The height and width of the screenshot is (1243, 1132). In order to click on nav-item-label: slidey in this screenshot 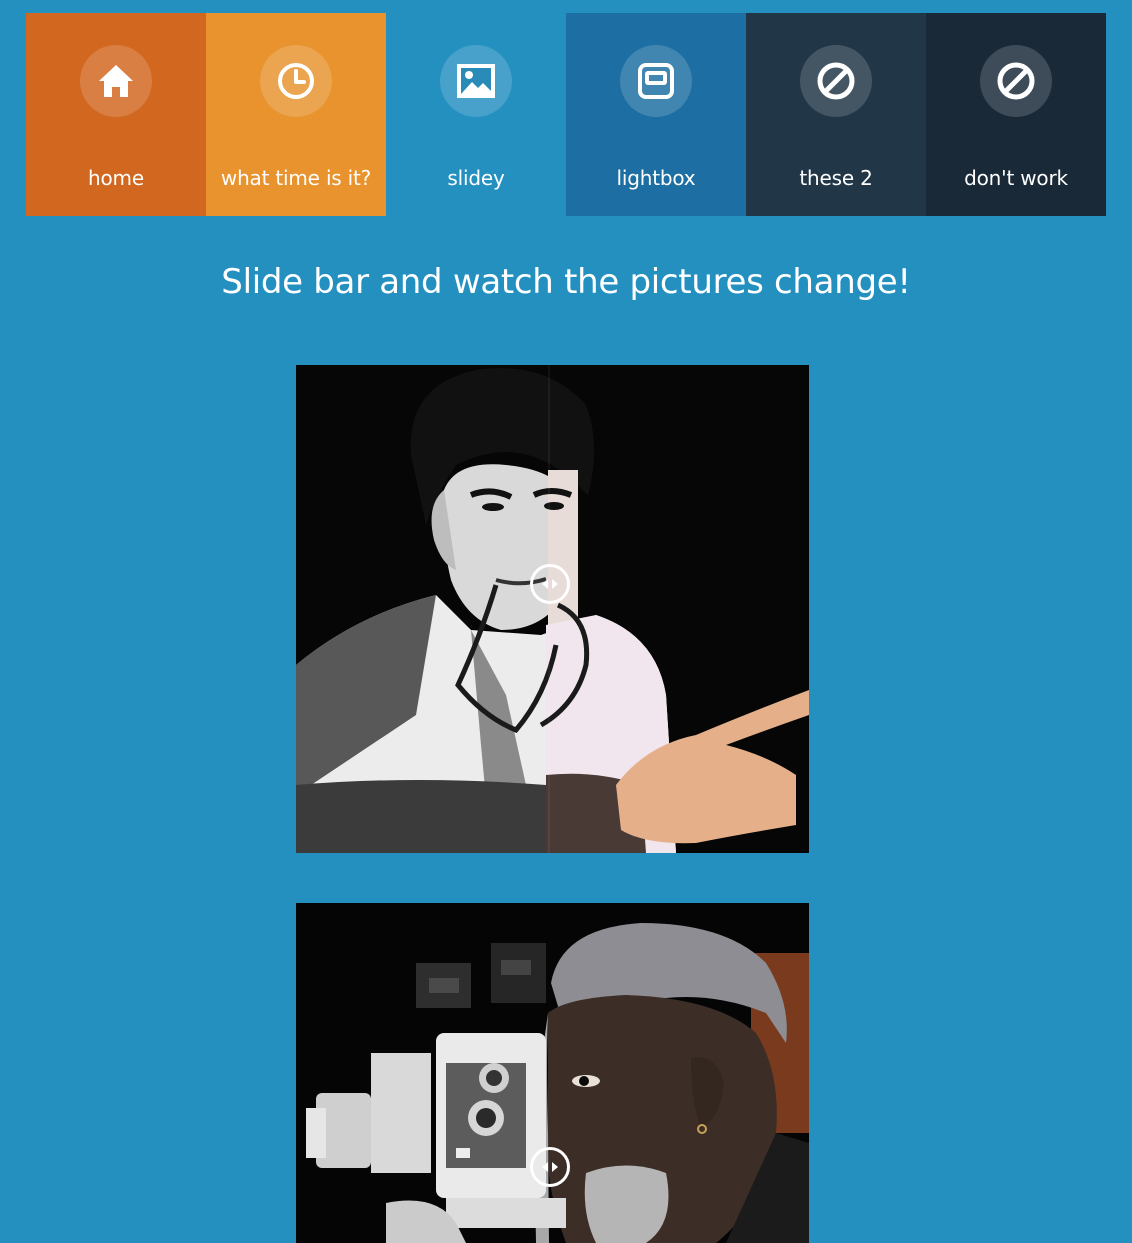, I will do `click(476, 178)`.